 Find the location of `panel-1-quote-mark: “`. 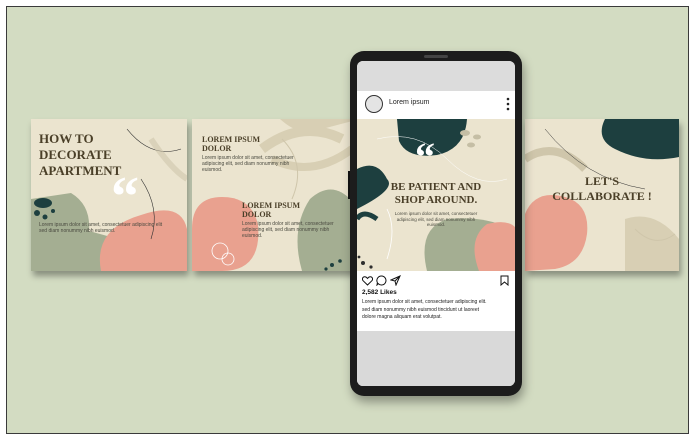

panel-1-quote-mark: “ is located at coordinates (125, 197).